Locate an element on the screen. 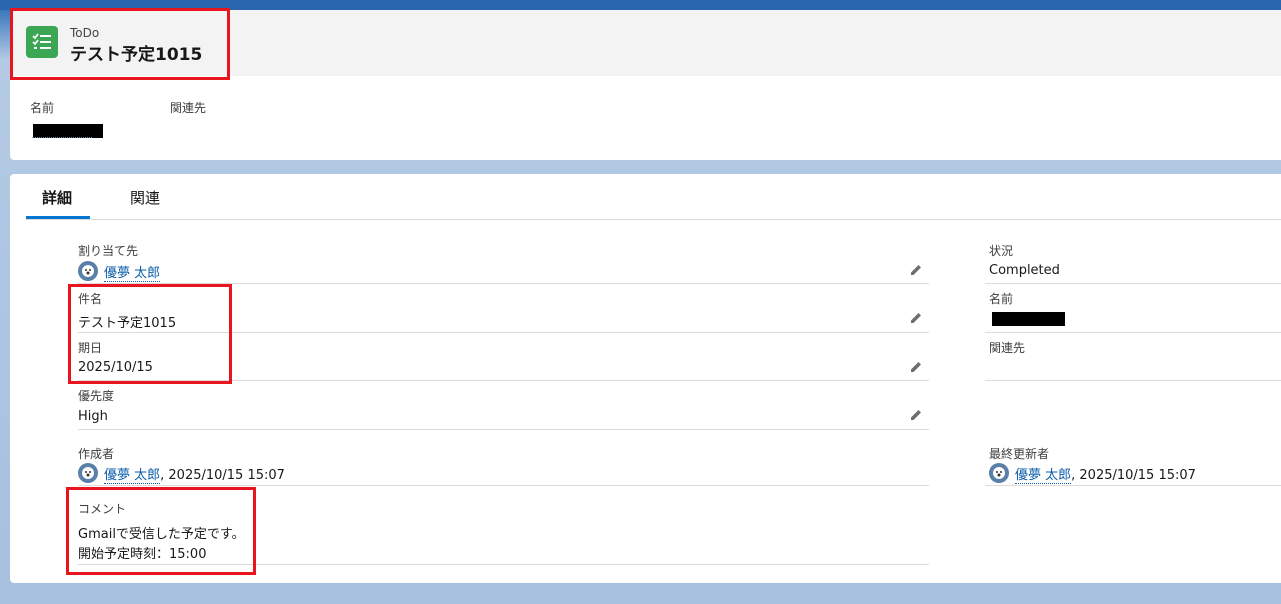  priority-label: 優先度 is located at coordinates (96, 396).